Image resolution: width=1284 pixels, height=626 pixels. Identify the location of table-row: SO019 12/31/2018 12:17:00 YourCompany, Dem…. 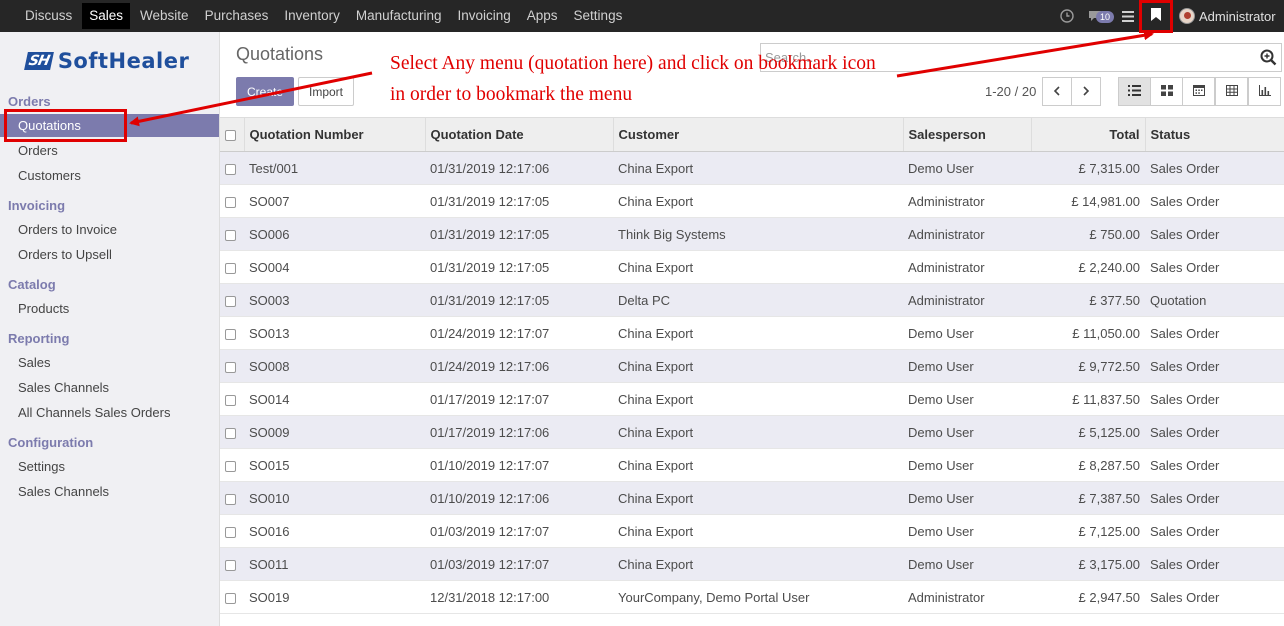
(752, 597).